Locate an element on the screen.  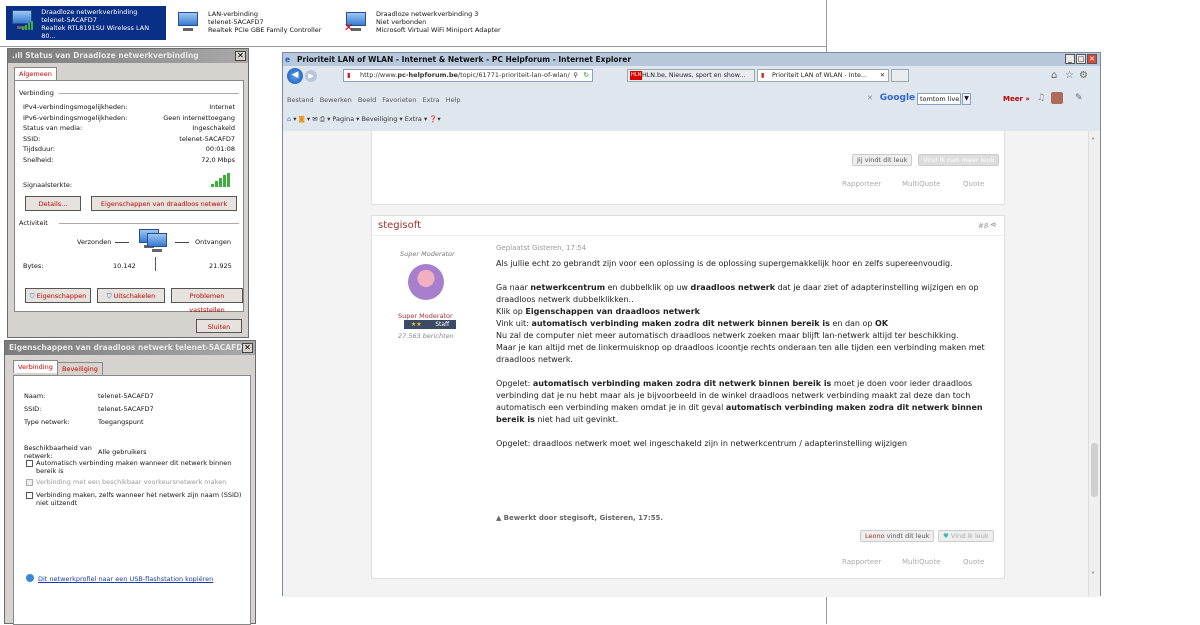
rss-icon: ◙ is located at coordinates (302, 119).